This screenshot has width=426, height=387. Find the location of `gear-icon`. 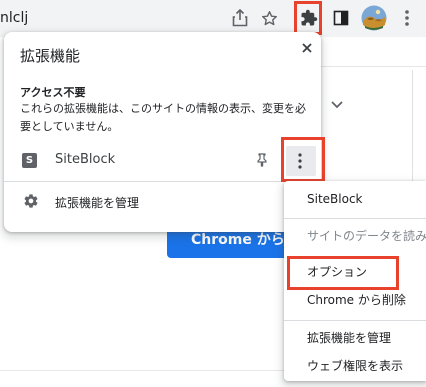

gear-icon is located at coordinates (31, 203).